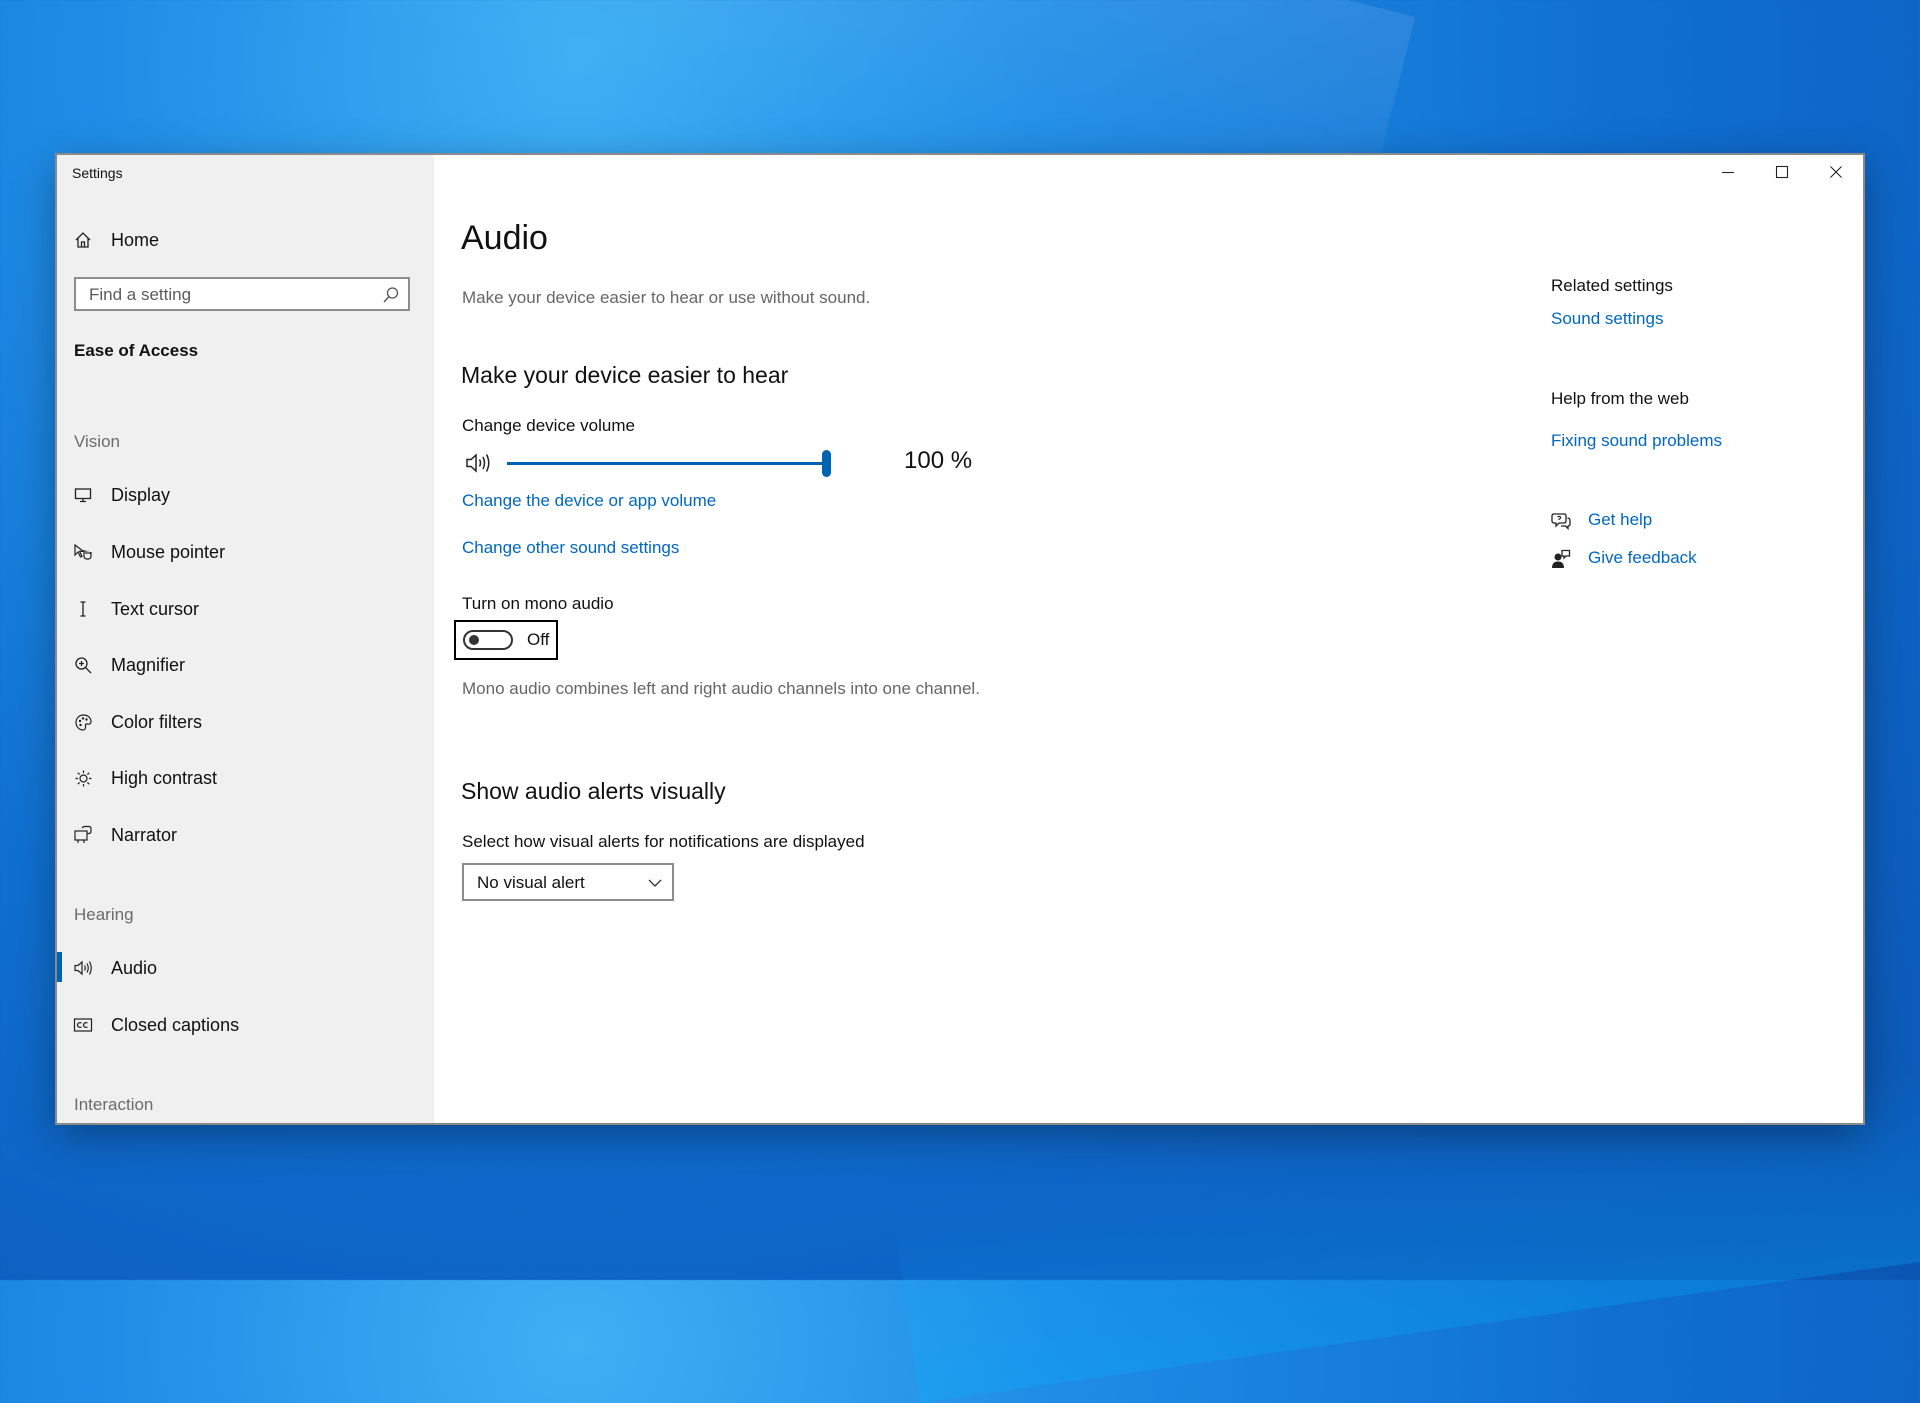  What do you see at coordinates (144, 834) in the screenshot?
I see `sidebar-item-label: Narrator` at bounding box center [144, 834].